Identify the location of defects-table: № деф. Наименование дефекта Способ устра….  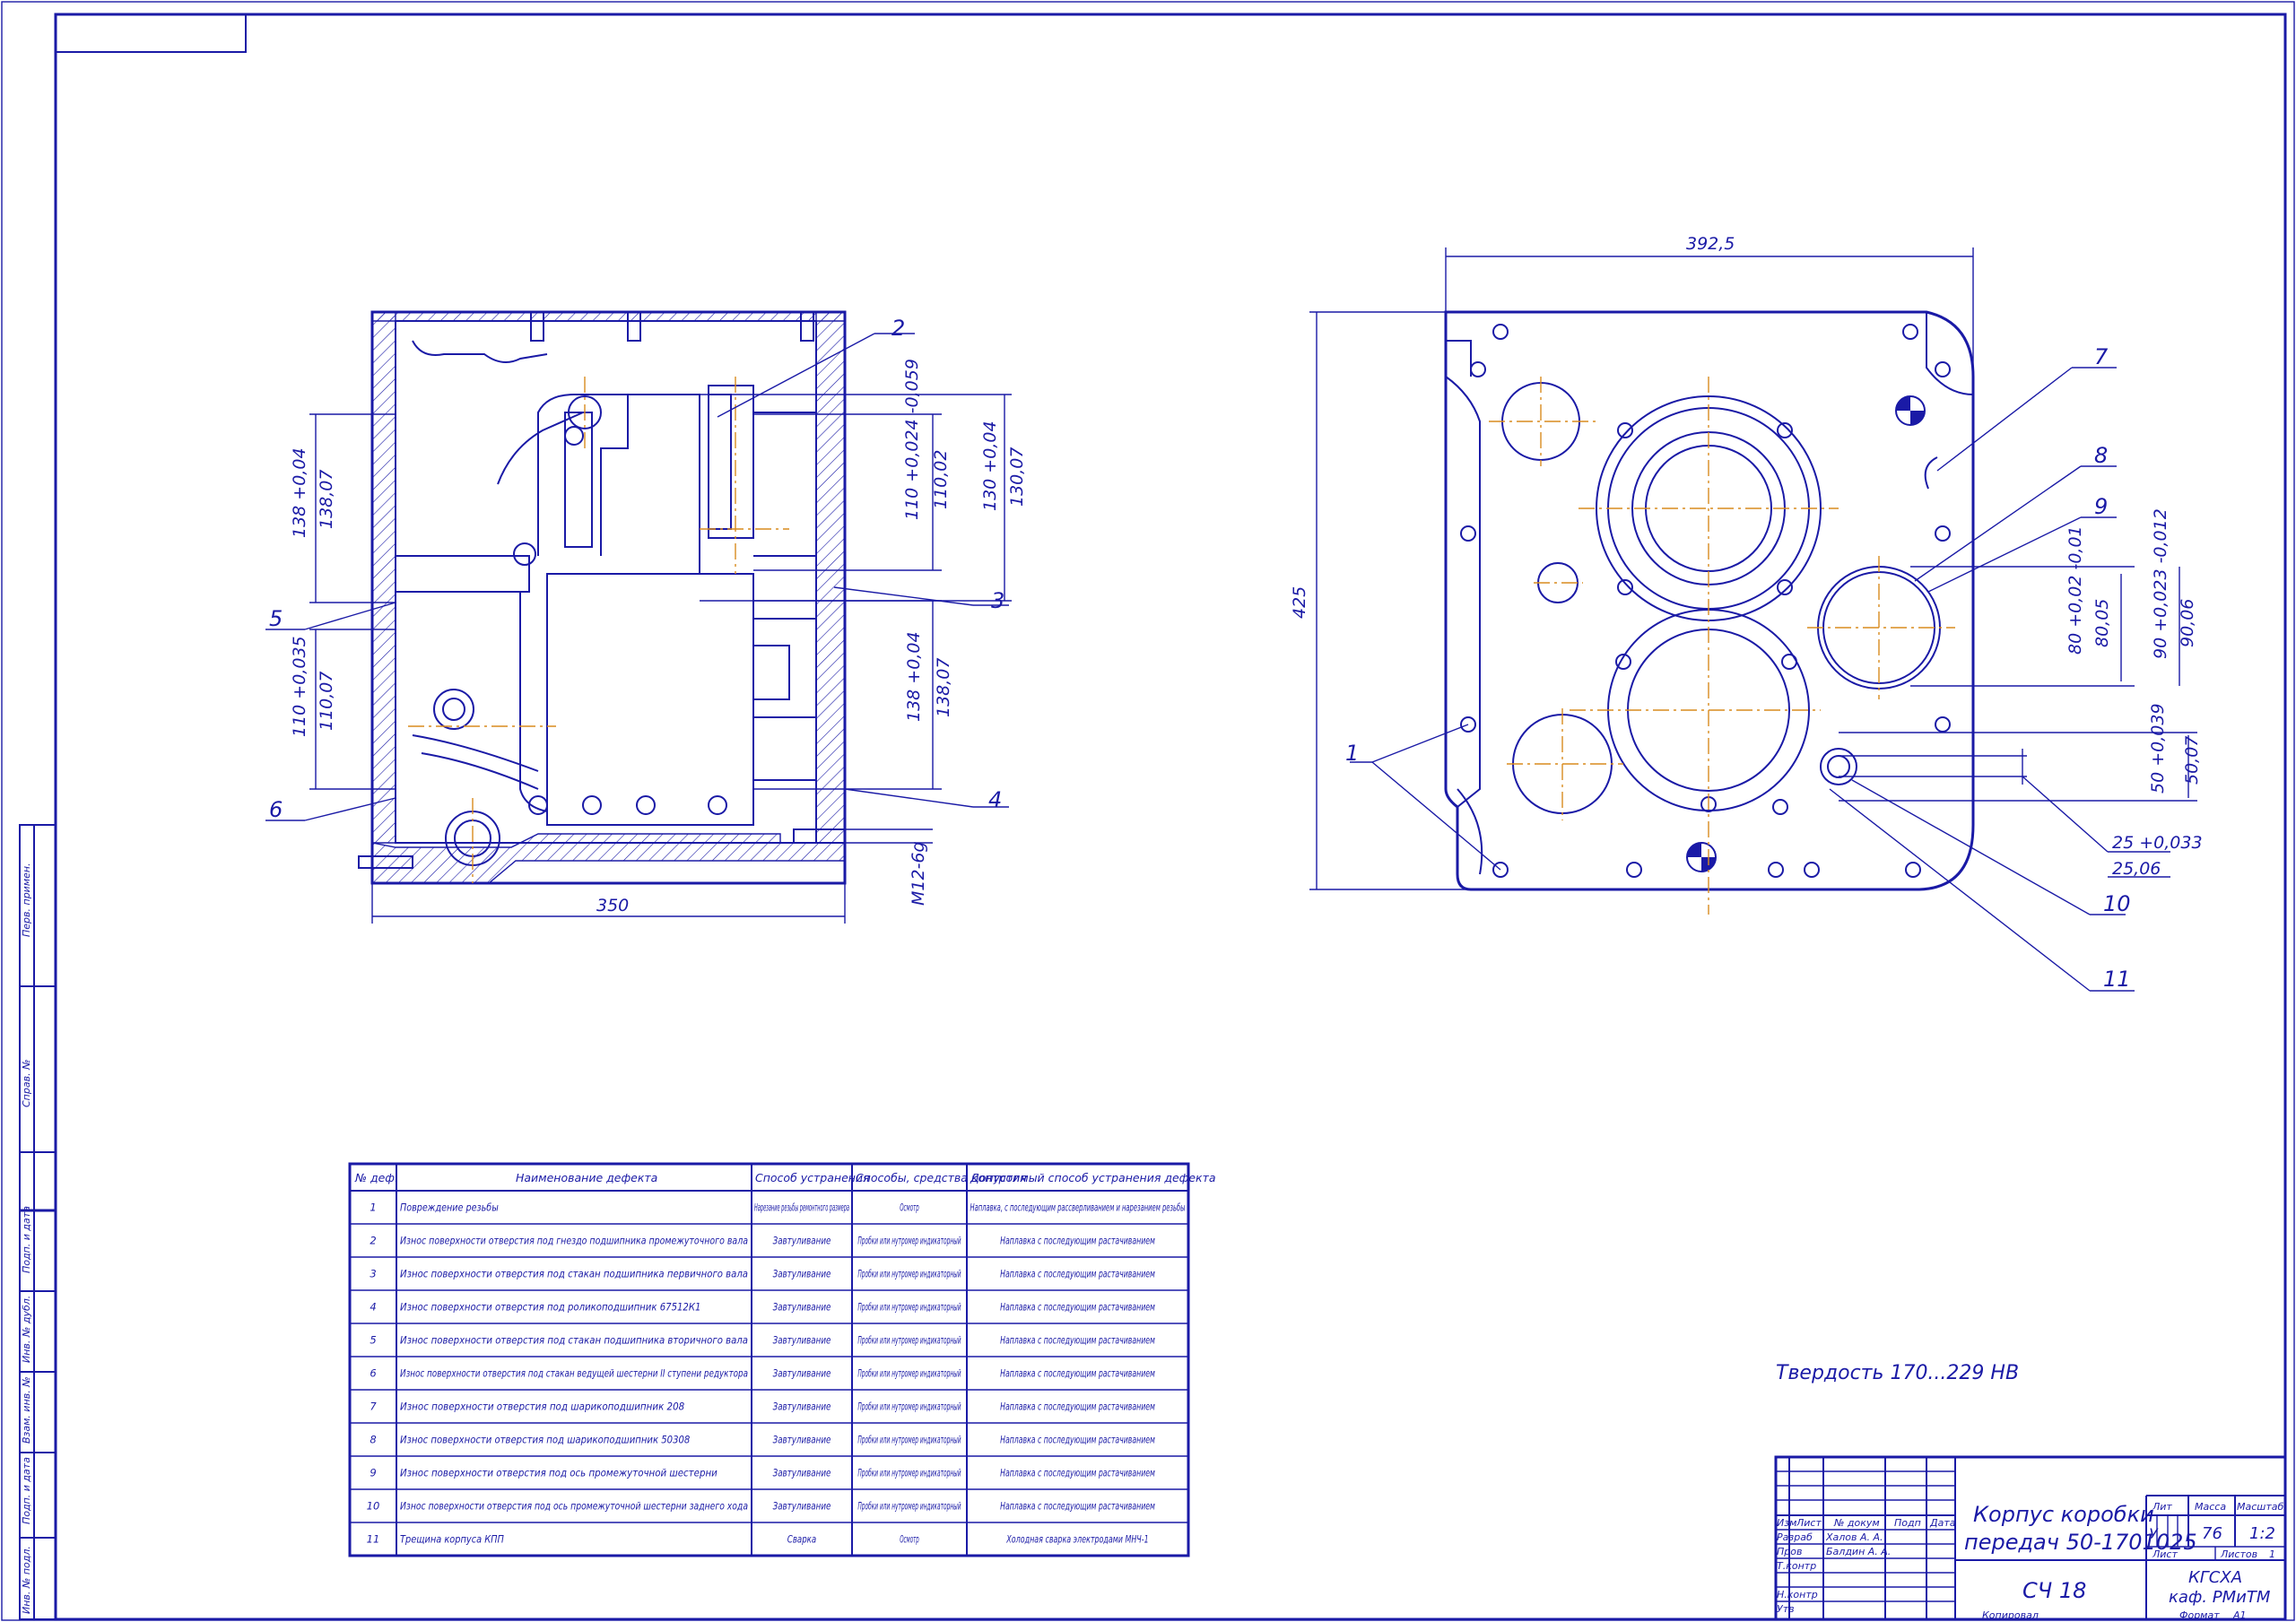
(782, 1359).